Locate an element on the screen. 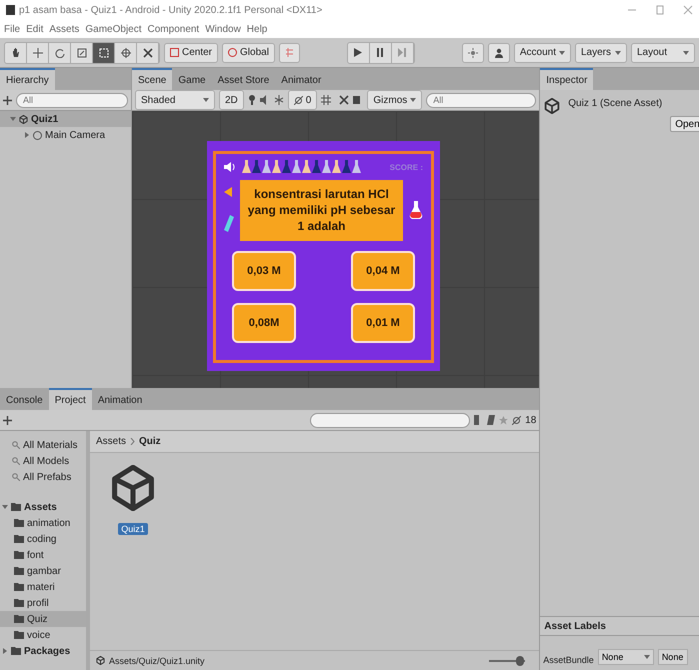  scene-icon is located at coordinates (23, 119).